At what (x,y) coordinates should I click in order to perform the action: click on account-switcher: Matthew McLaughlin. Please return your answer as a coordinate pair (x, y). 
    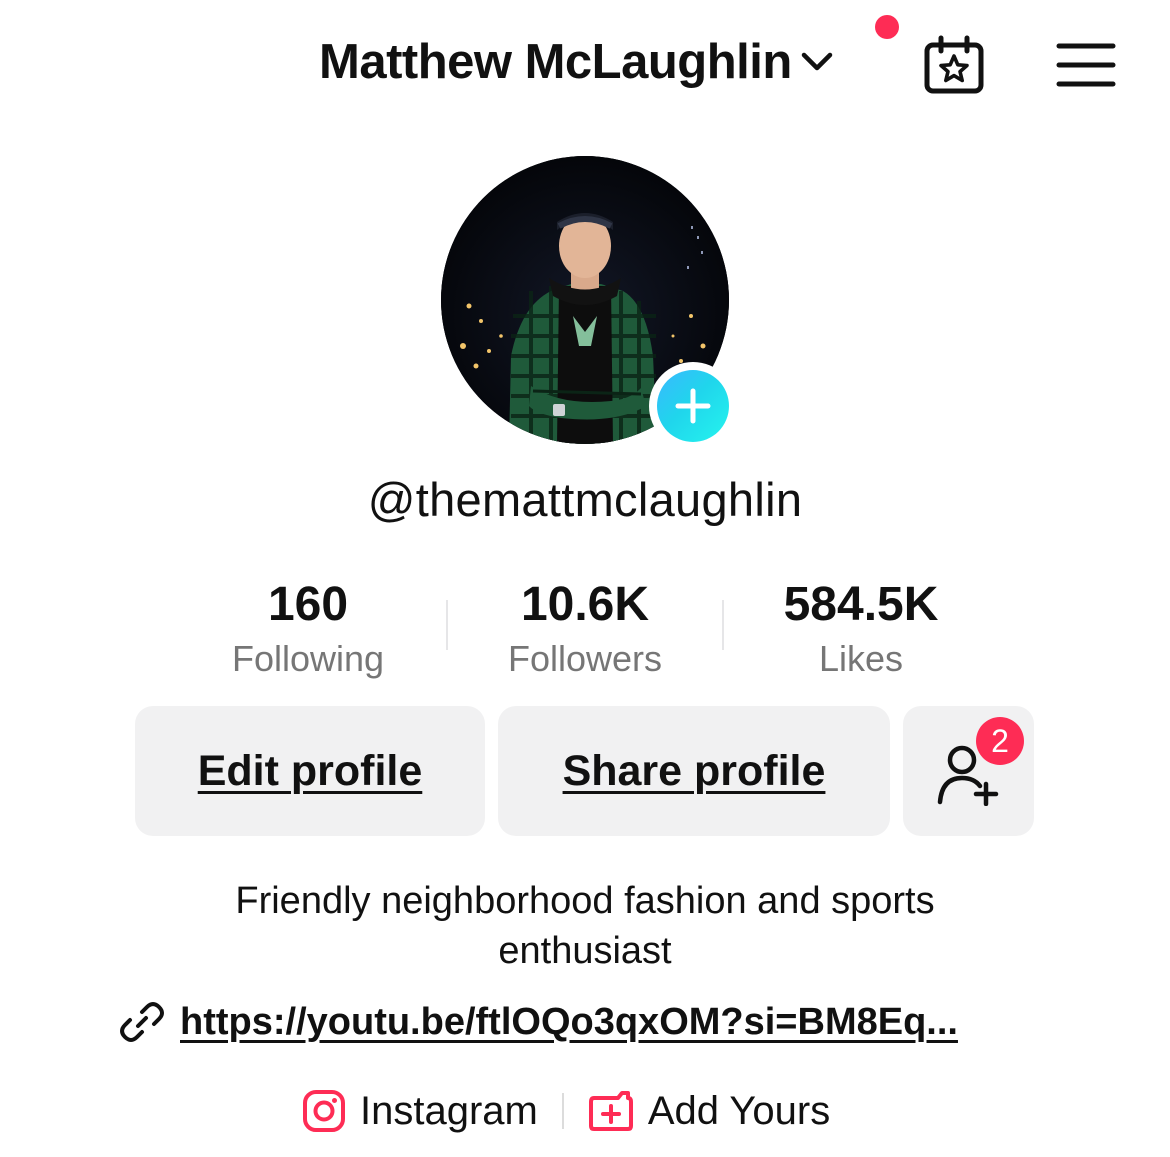
    Looking at the image, I should click on (576, 62).